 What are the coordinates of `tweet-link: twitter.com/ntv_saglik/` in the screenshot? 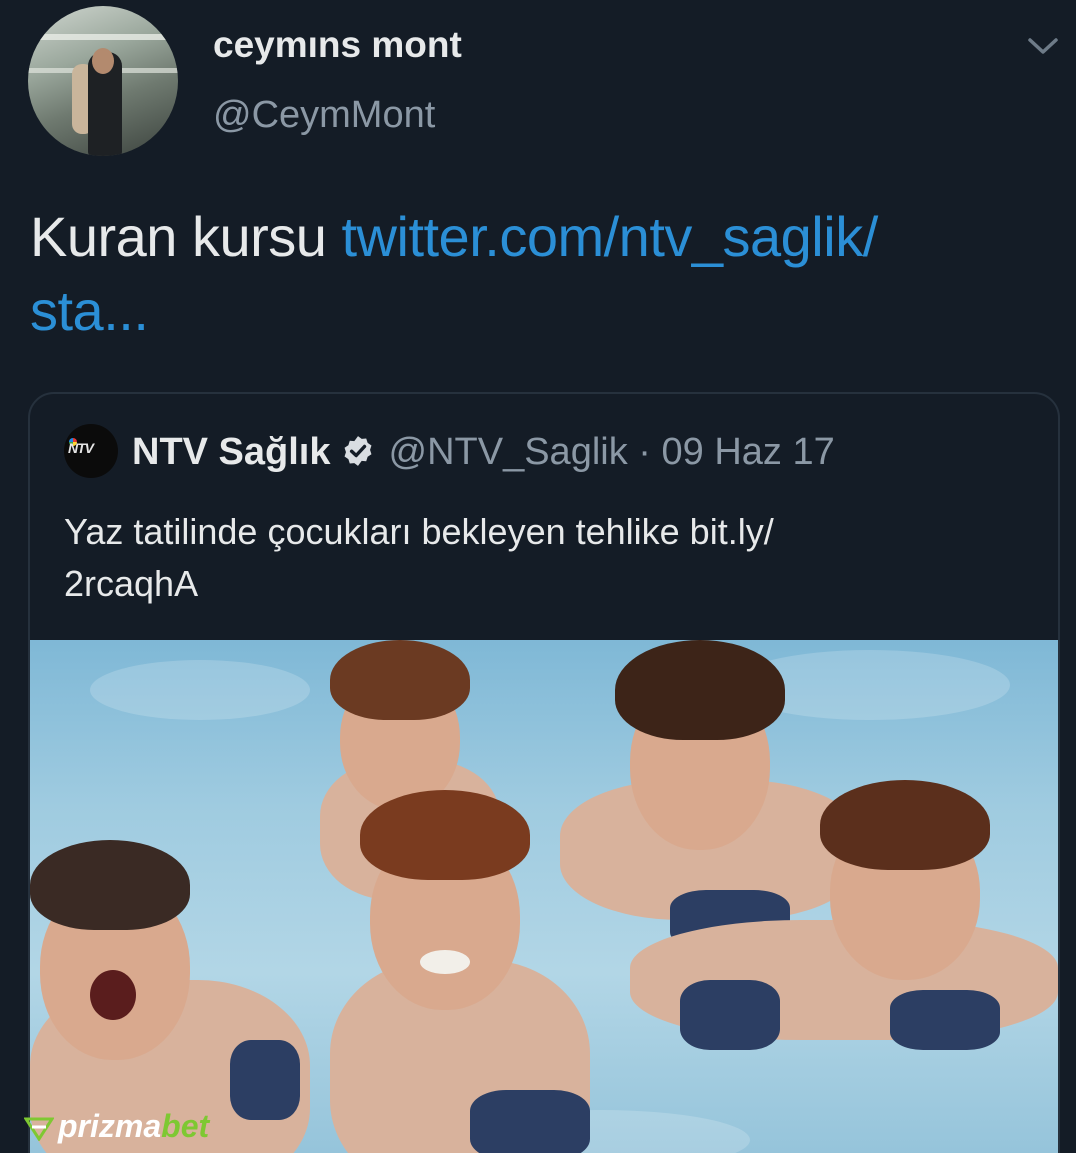 It's located at (610, 236).